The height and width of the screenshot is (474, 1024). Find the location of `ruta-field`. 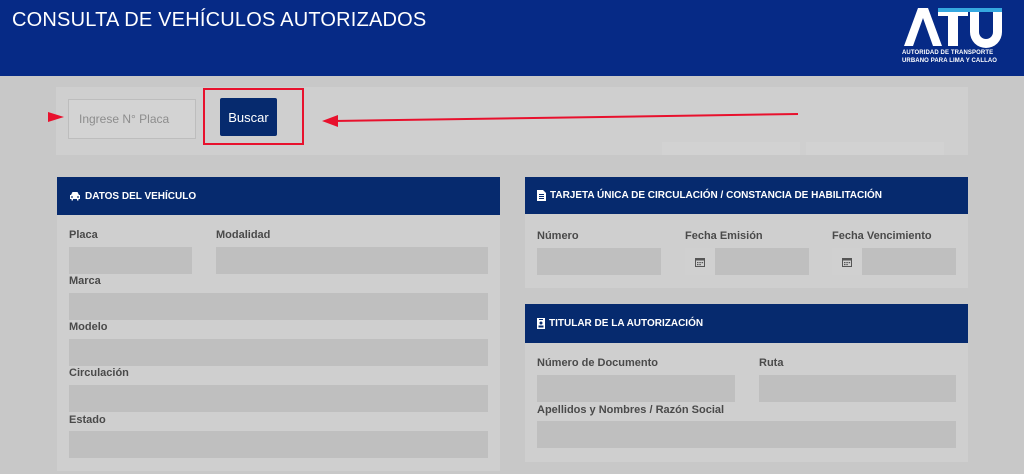

ruta-field is located at coordinates (857, 388).